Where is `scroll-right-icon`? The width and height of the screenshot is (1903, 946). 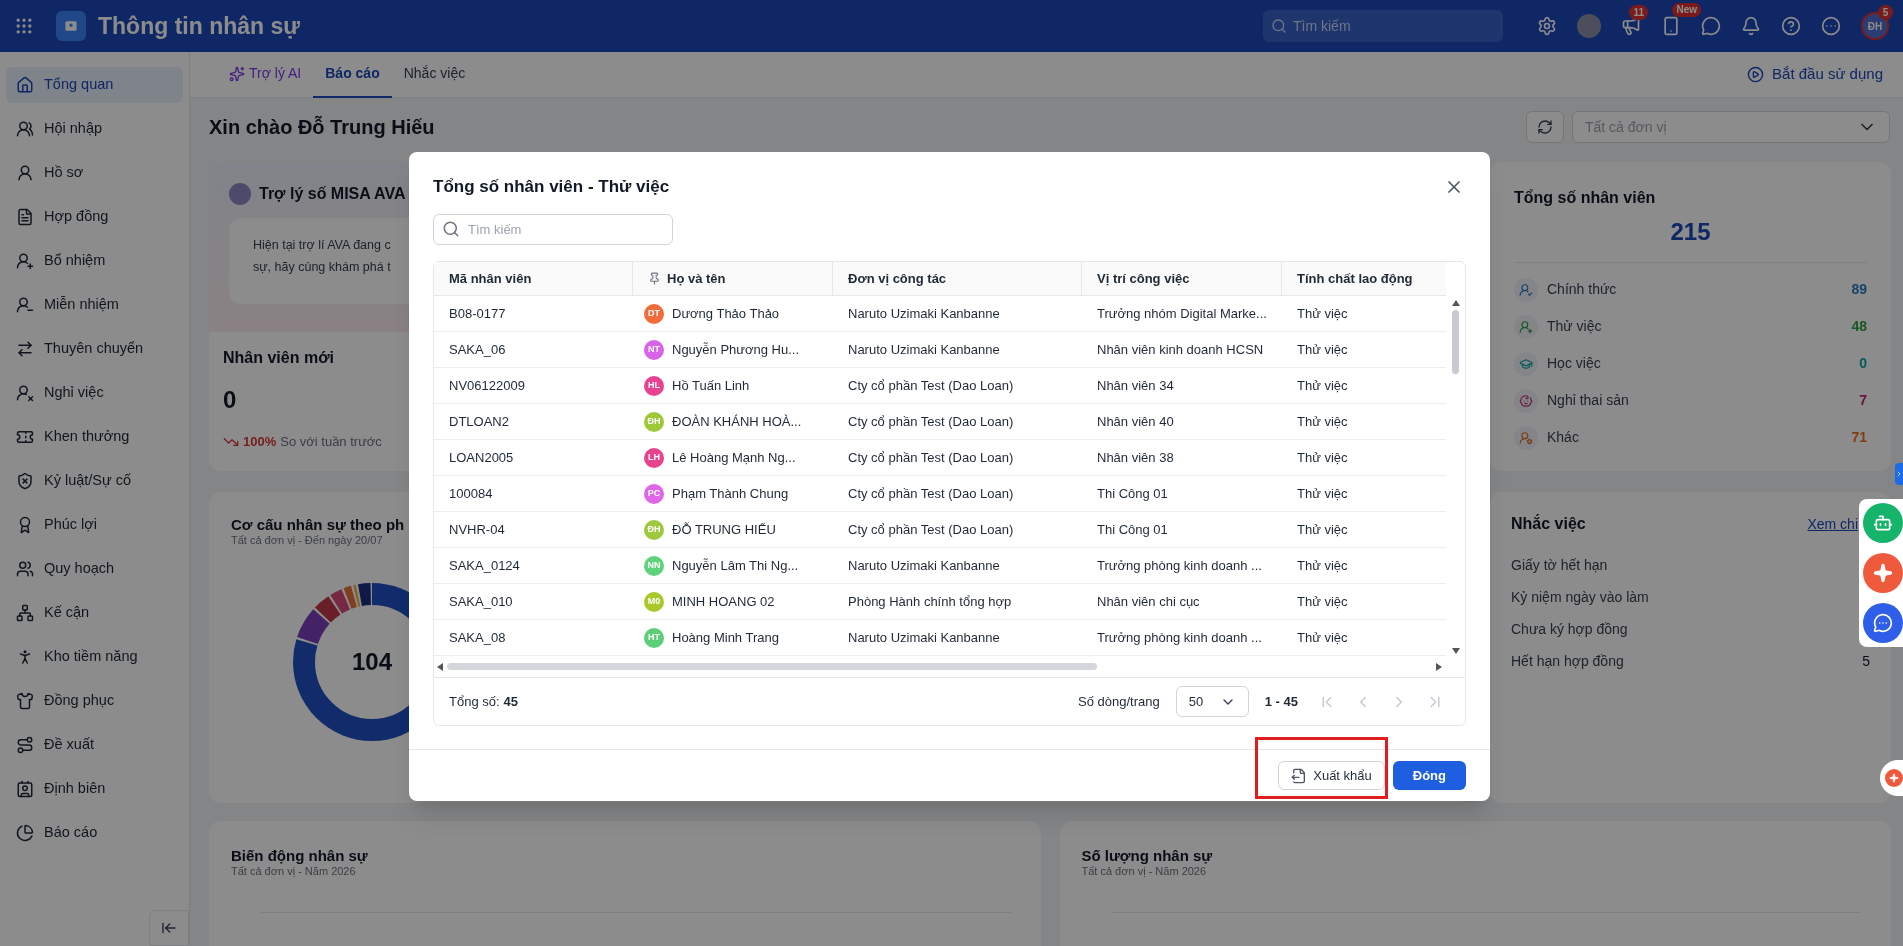 scroll-right-icon is located at coordinates (1439, 666).